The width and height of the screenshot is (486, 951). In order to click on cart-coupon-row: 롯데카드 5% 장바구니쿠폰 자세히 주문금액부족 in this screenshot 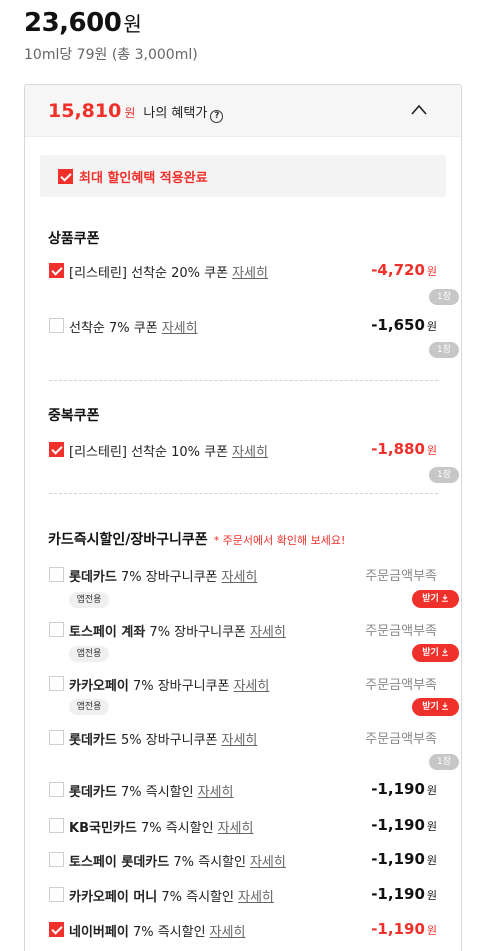, I will do `click(244, 738)`.